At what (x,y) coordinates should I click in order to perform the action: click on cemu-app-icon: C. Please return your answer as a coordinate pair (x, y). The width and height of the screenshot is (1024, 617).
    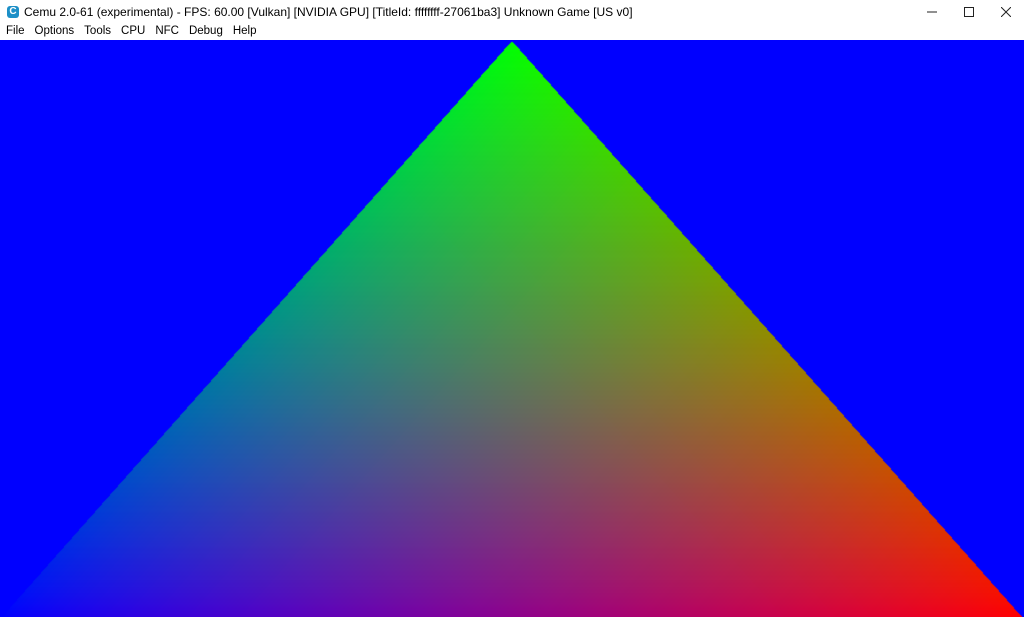
    Looking at the image, I should click on (13, 11).